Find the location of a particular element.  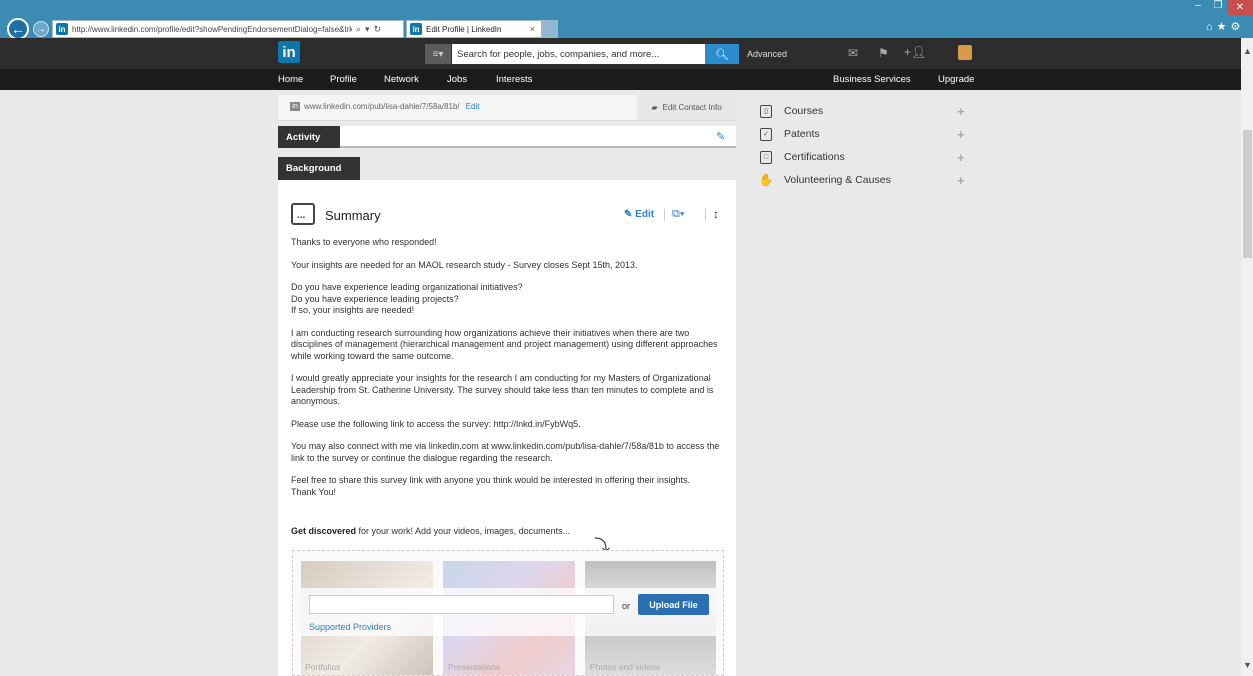

nav-jobs: Jobs is located at coordinates (457, 79).